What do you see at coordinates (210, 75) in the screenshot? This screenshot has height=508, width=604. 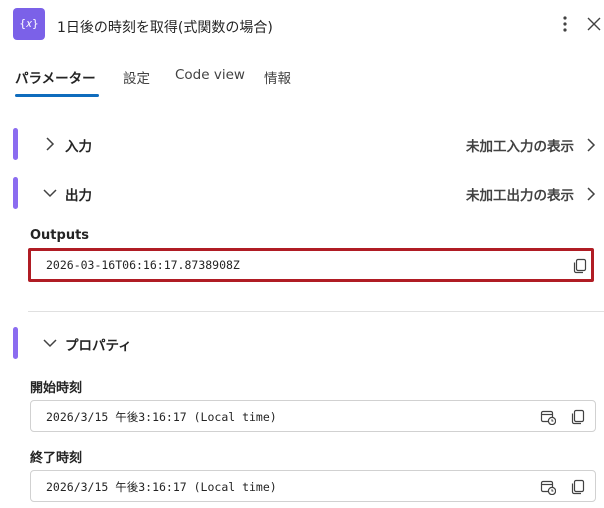 I see `tab-code-view: Code view` at bounding box center [210, 75].